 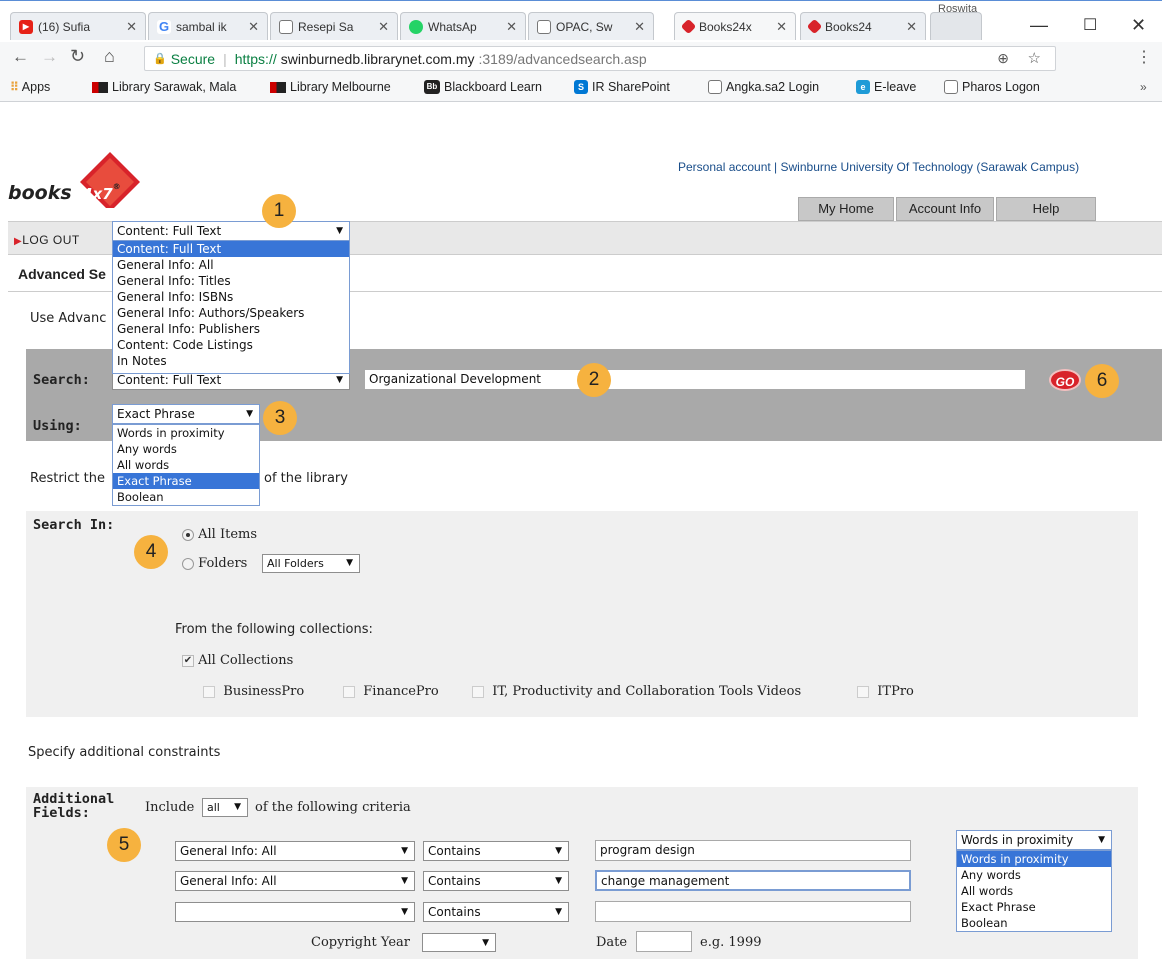 I want to click on folders-option: Folders, so click(x=214, y=563).